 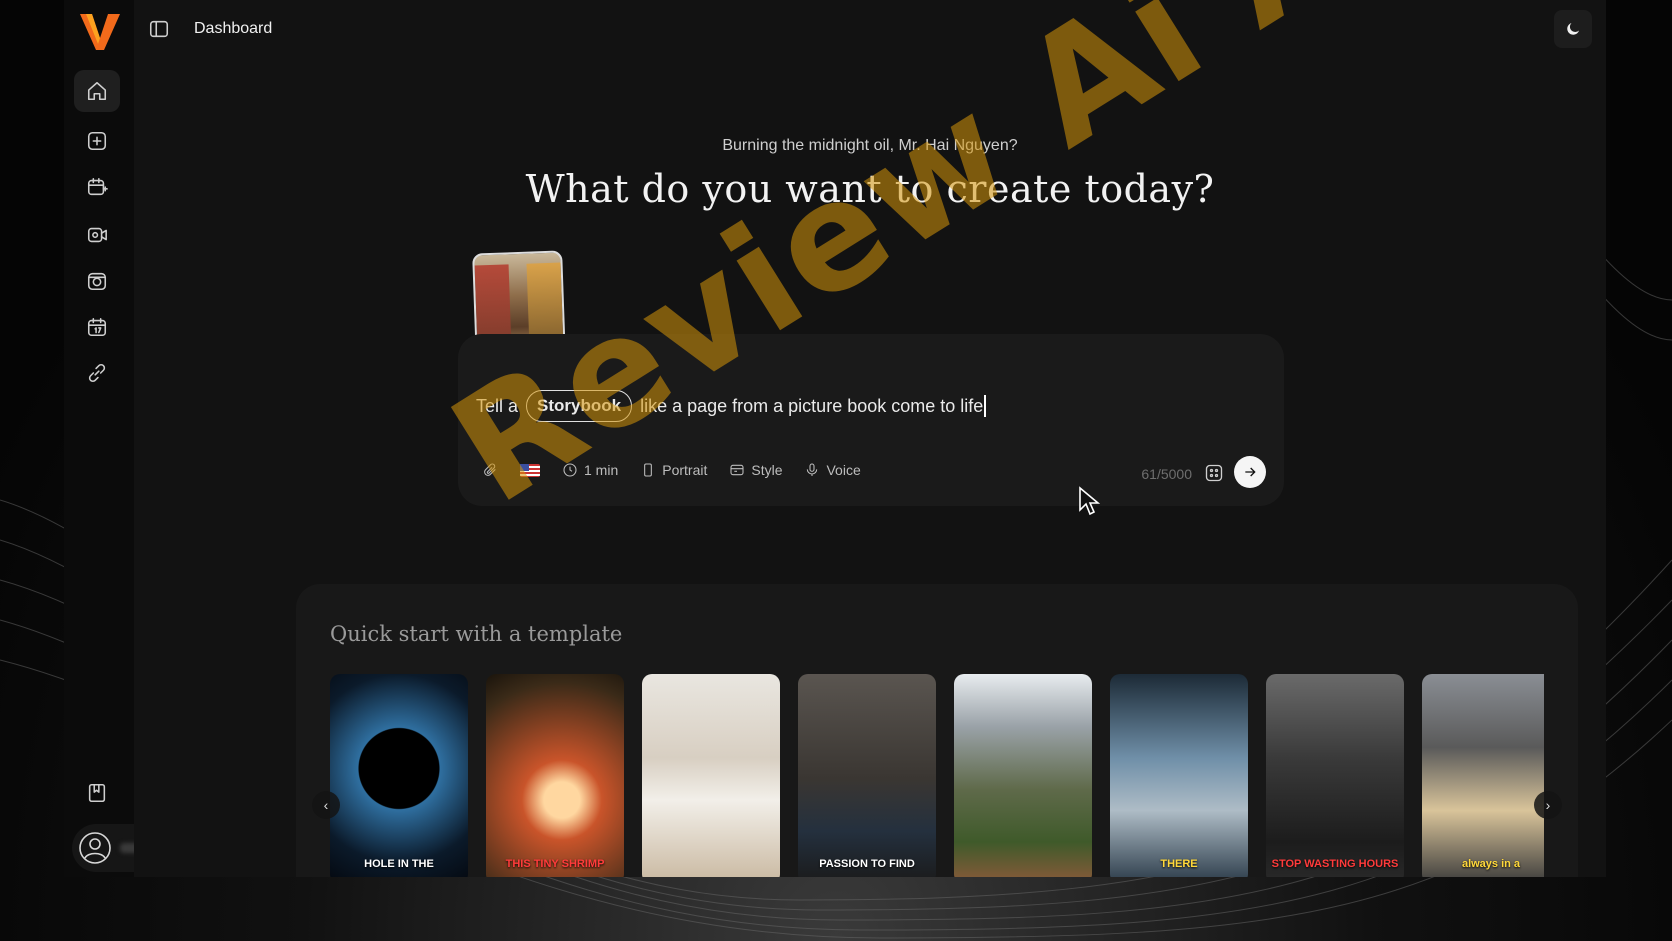 What do you see at coordinates (1335, 864) in the screenshot?
I see `template-caption: STOP WASTING HOURS` at bounding box center [1335, 864].